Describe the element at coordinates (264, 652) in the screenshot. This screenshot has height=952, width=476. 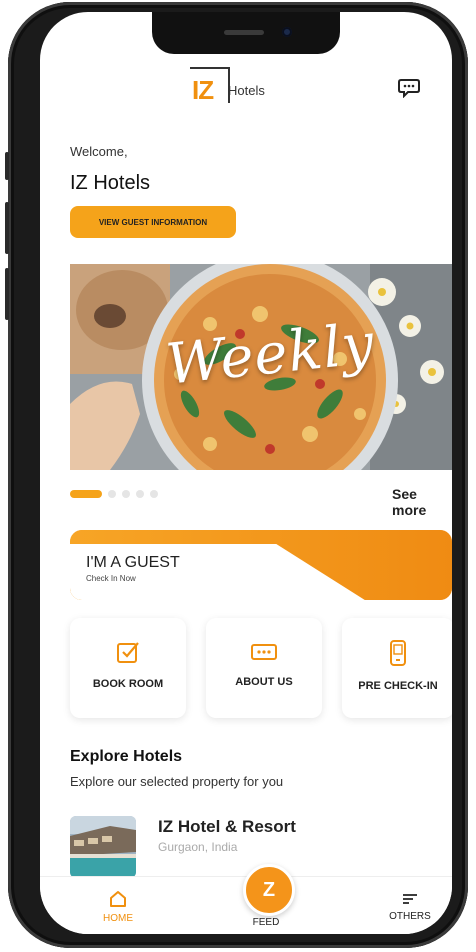
I see `card-icon` at that location.